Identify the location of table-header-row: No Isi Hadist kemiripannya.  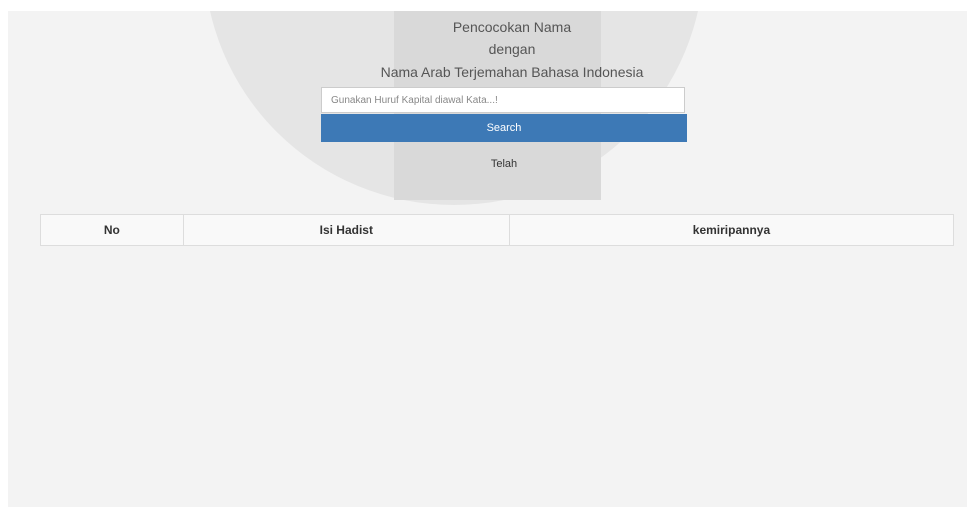
(497, 230).